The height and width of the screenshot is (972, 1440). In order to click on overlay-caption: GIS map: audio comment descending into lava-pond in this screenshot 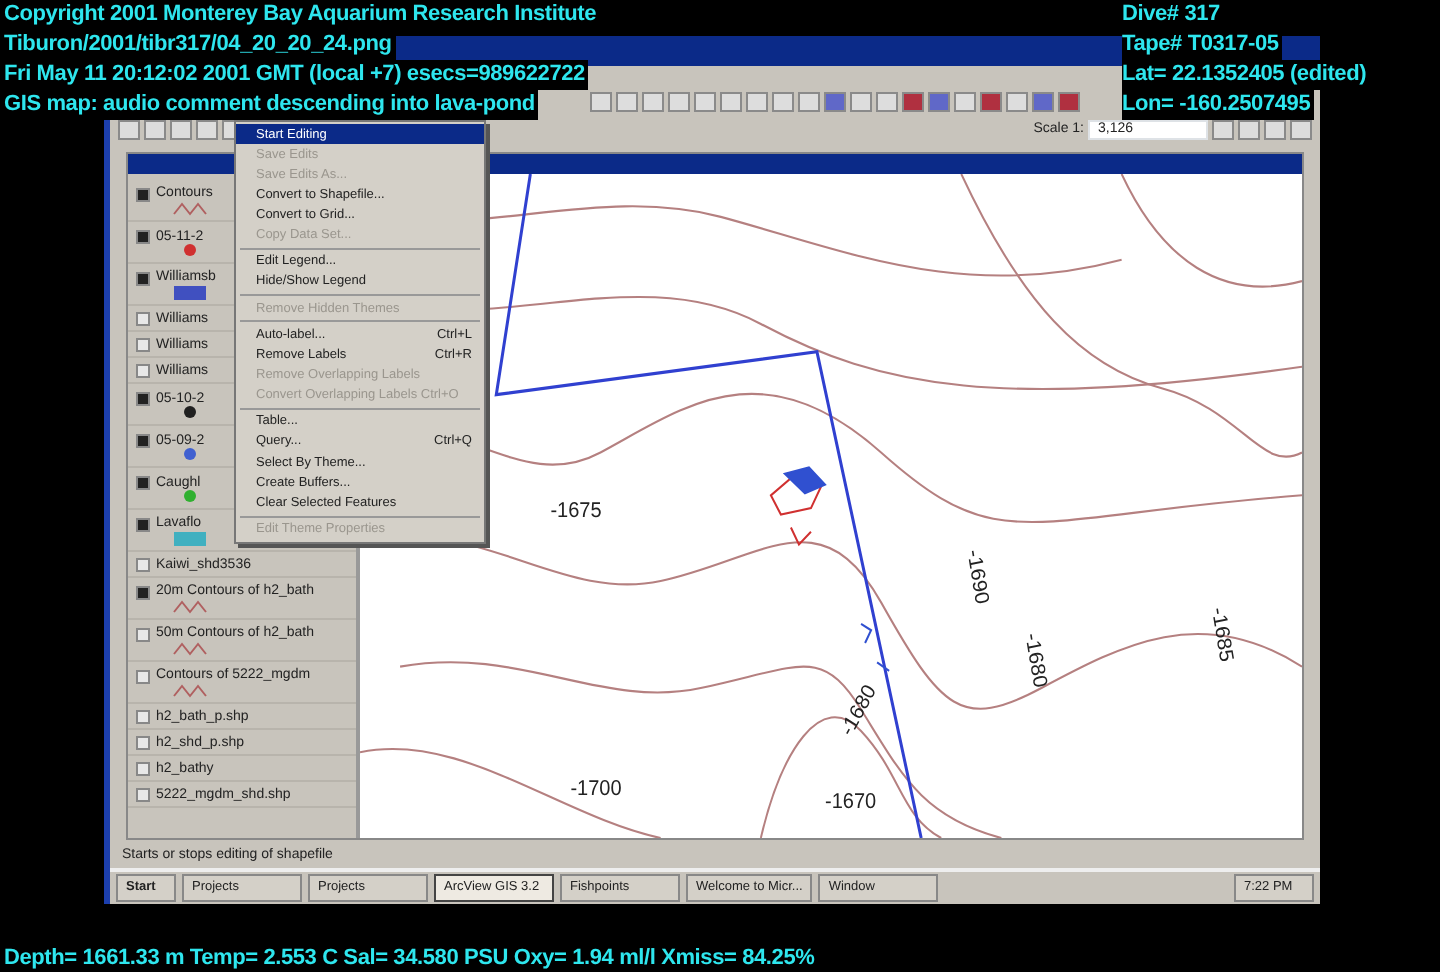, I will do `click(271, 105)`.